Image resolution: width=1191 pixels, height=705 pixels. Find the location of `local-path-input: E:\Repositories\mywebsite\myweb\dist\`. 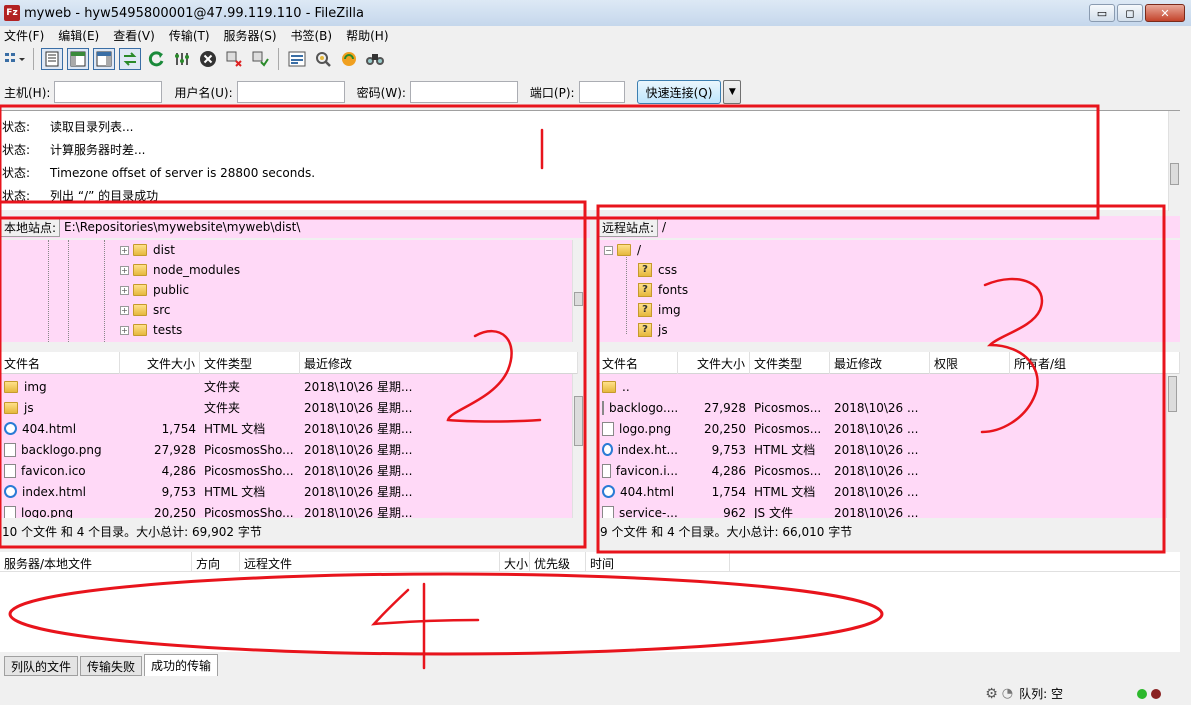

local-path-input: E:\Repositories\mywebsite\myweb\dist\ is located at coordinates (180, 227).